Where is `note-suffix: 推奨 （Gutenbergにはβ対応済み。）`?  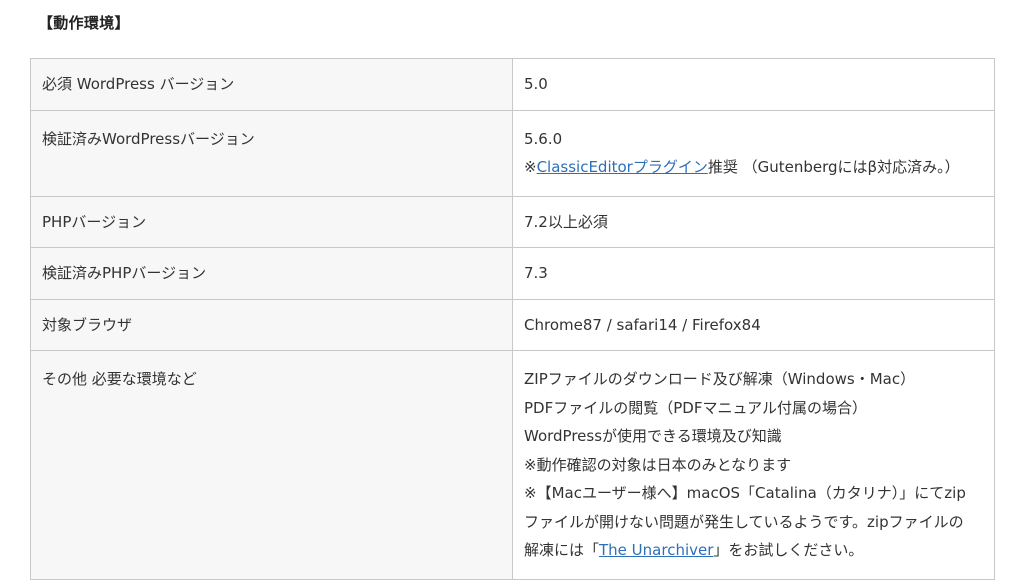
note-suffix: 推奨 （Gutenbergにはβ対応済み。） is located at coordinates (833, 167).